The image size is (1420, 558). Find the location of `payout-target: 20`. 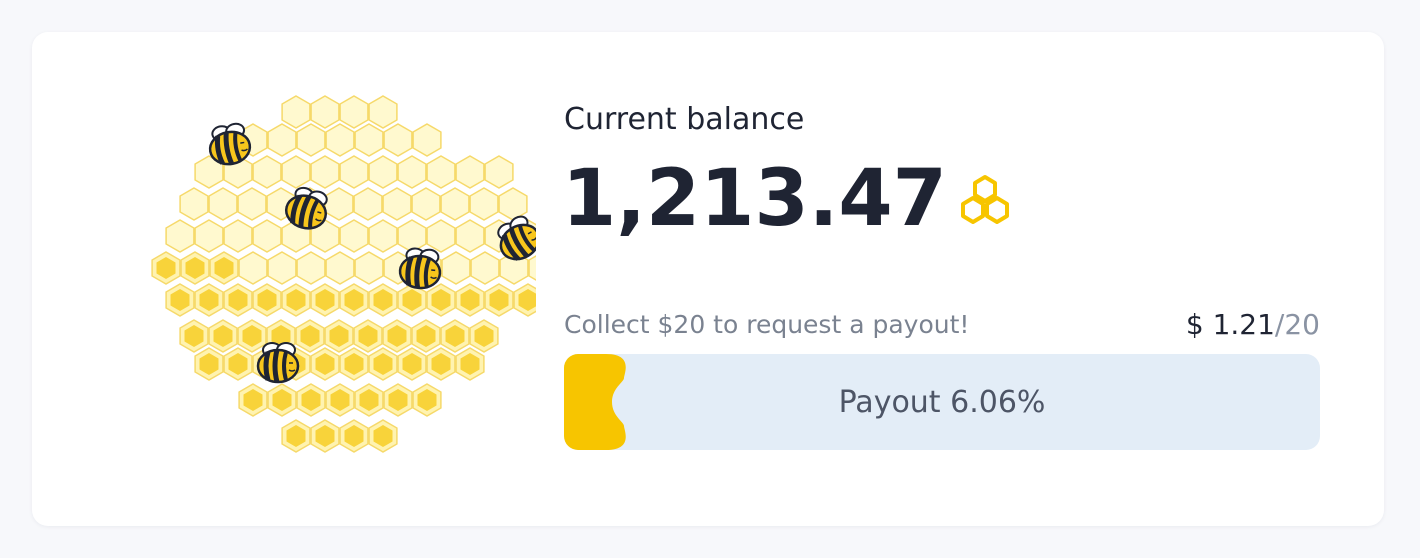

payout-target: 20 is located at coordinates (1302, 324).